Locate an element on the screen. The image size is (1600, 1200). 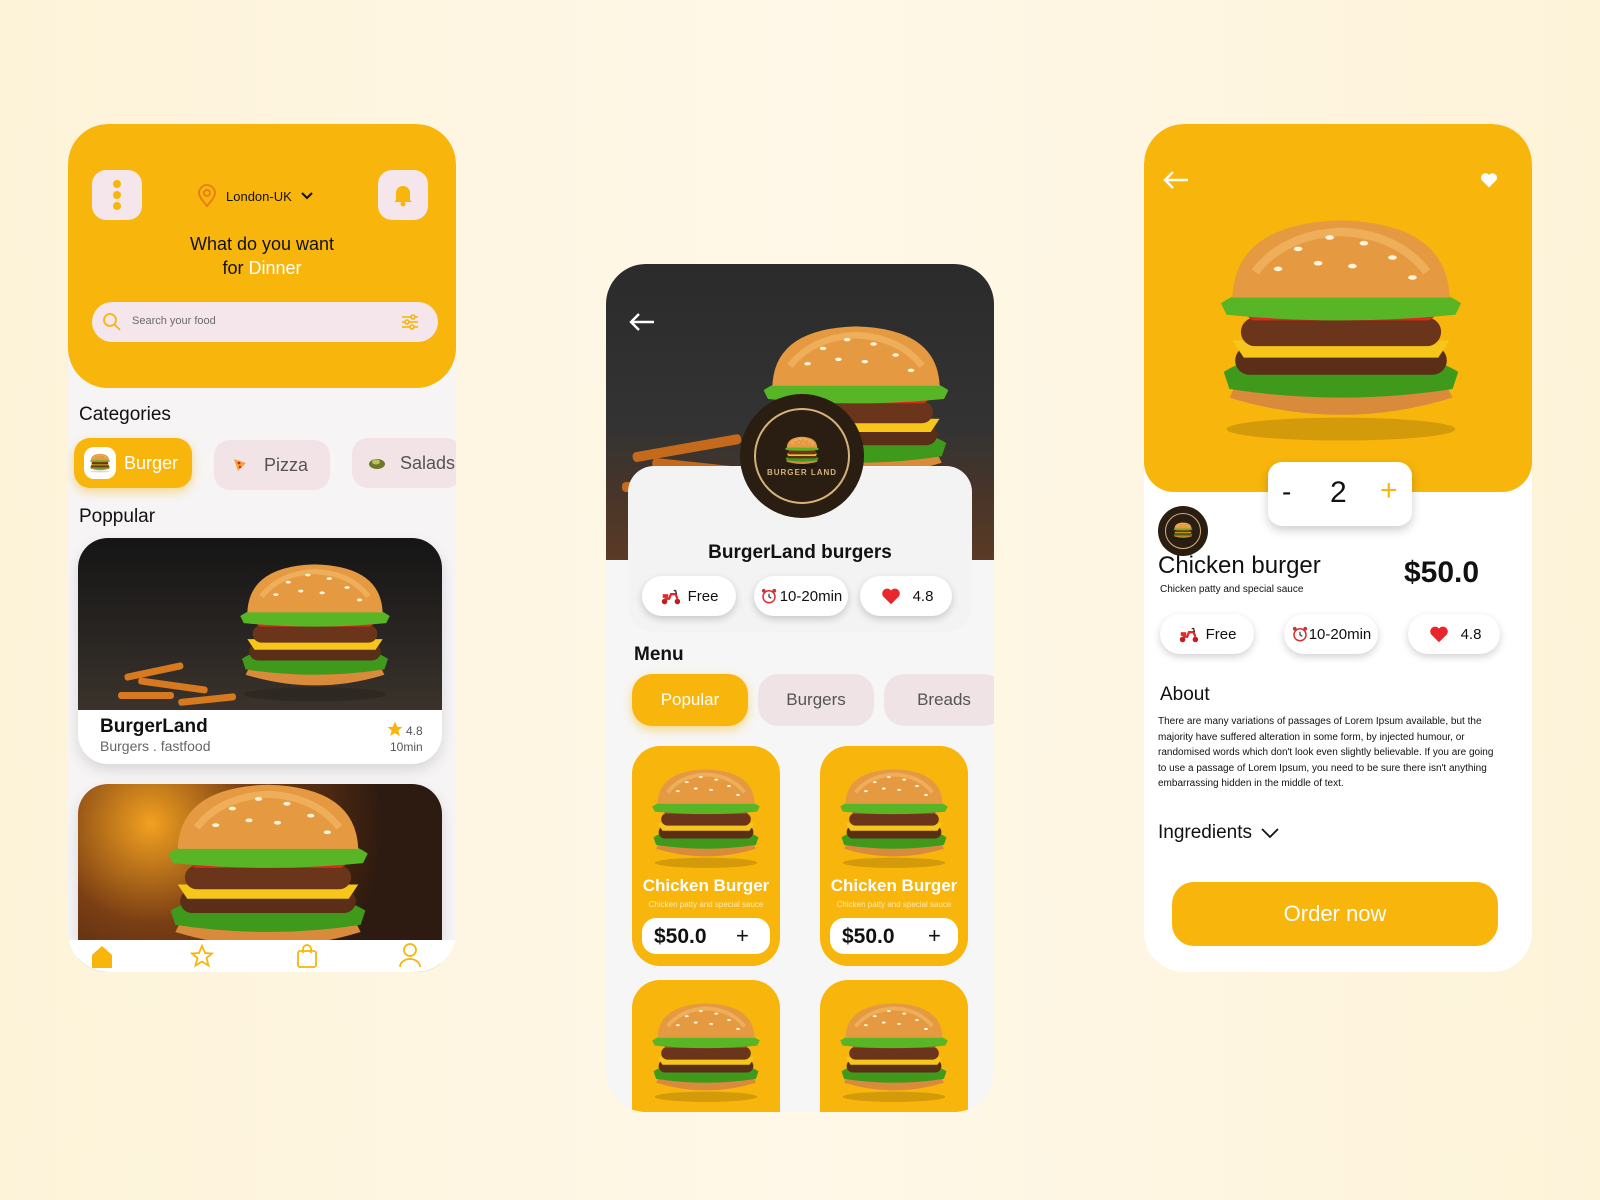
tab-label: Popular is located at coordinates (690, 699).